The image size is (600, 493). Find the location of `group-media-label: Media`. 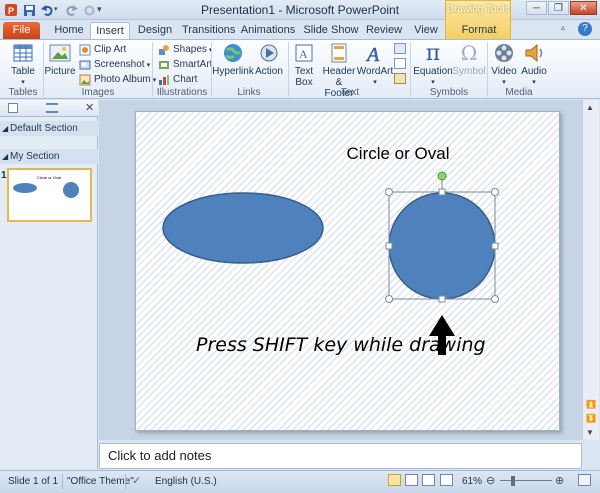

group-media-label: Media is located at coordinates (519, 92).